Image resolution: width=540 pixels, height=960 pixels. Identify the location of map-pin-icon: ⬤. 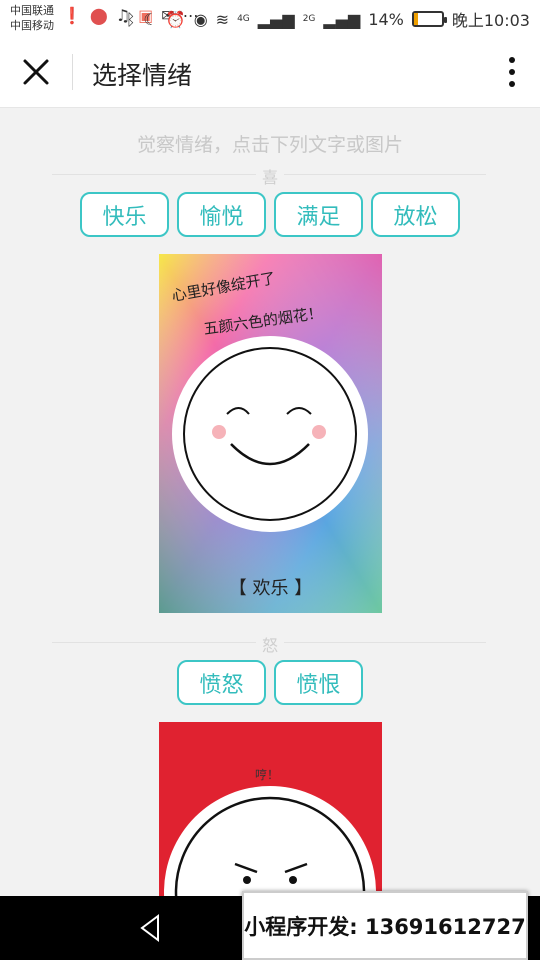
(98, 15).